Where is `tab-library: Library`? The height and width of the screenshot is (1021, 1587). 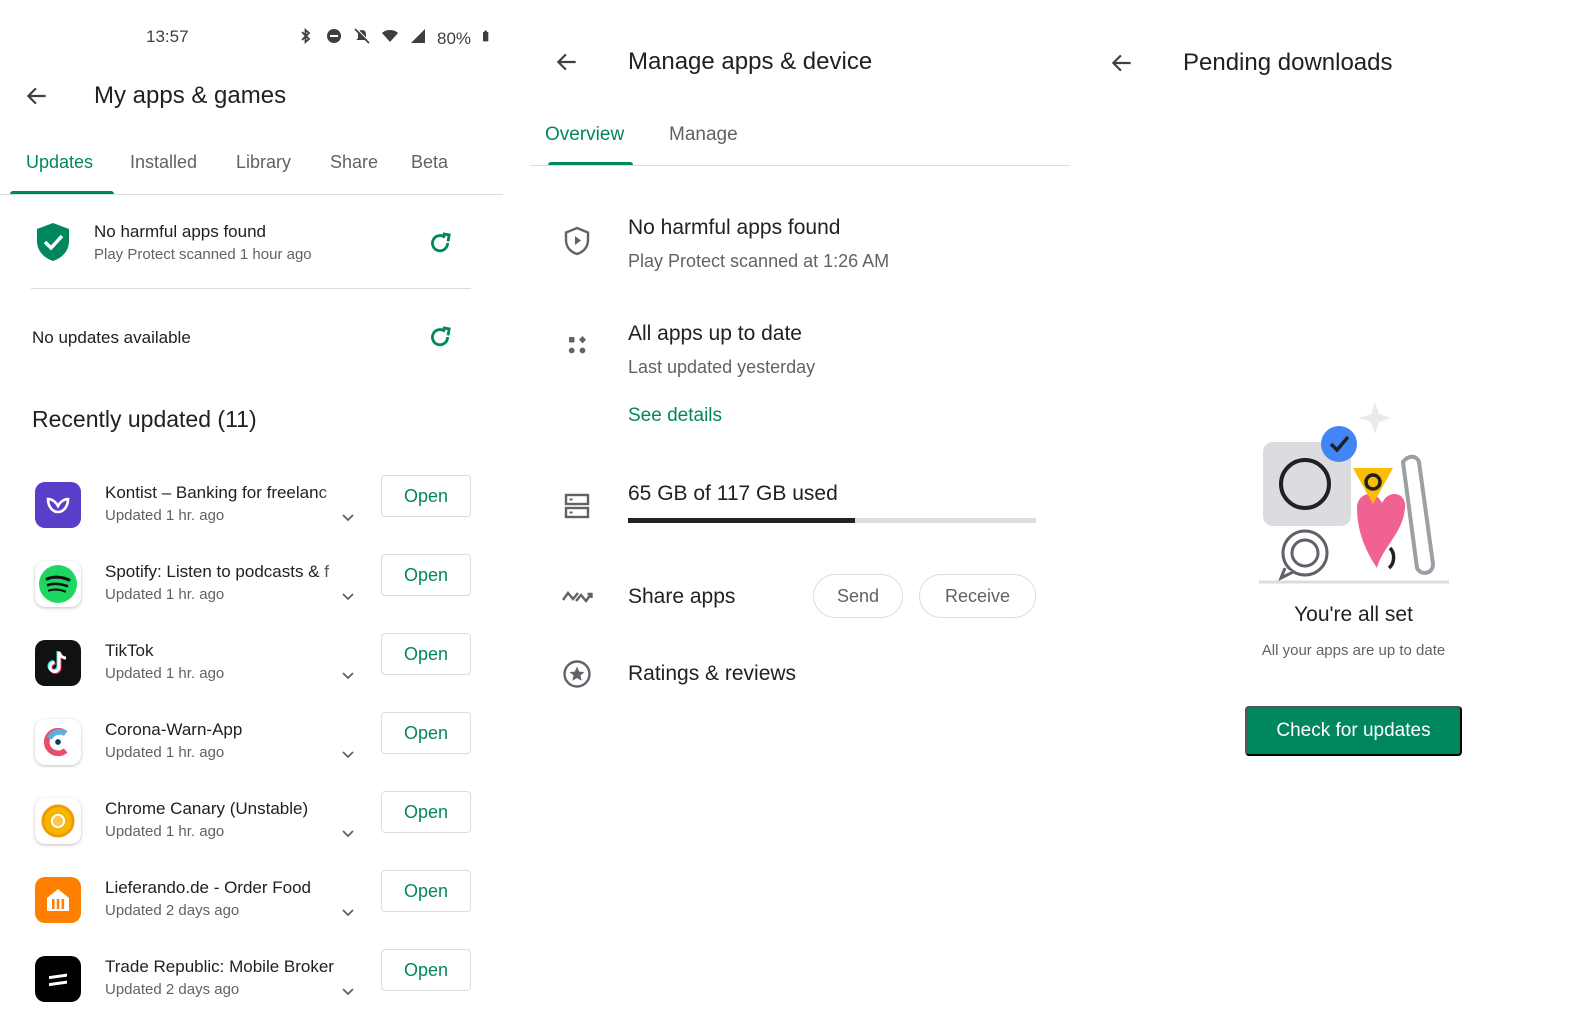
tab-library: Library is located at coordinates (263, 162).